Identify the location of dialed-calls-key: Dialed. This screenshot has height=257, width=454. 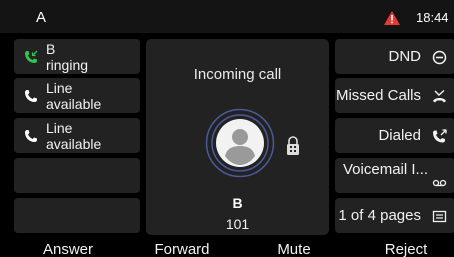
(394, 135).